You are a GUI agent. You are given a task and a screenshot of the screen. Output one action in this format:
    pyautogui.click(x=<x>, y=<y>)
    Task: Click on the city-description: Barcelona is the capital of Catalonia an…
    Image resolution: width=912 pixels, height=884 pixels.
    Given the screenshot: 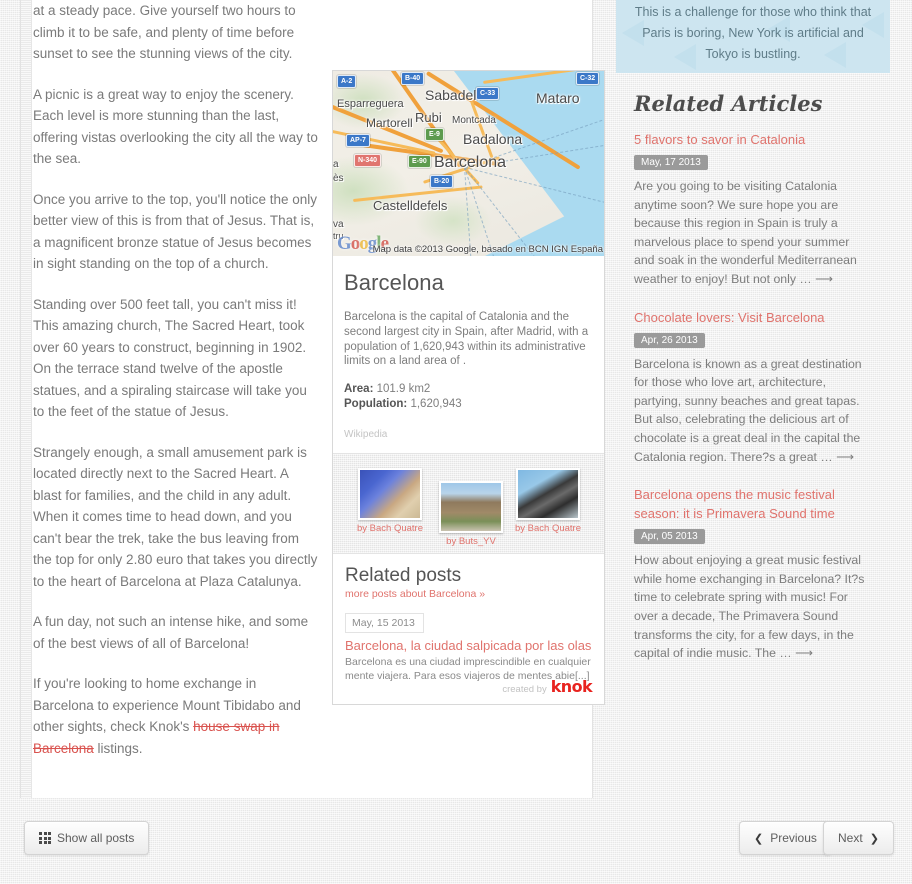 What is the action you would take?
    pyautogui.click(x=466, y=339)
    